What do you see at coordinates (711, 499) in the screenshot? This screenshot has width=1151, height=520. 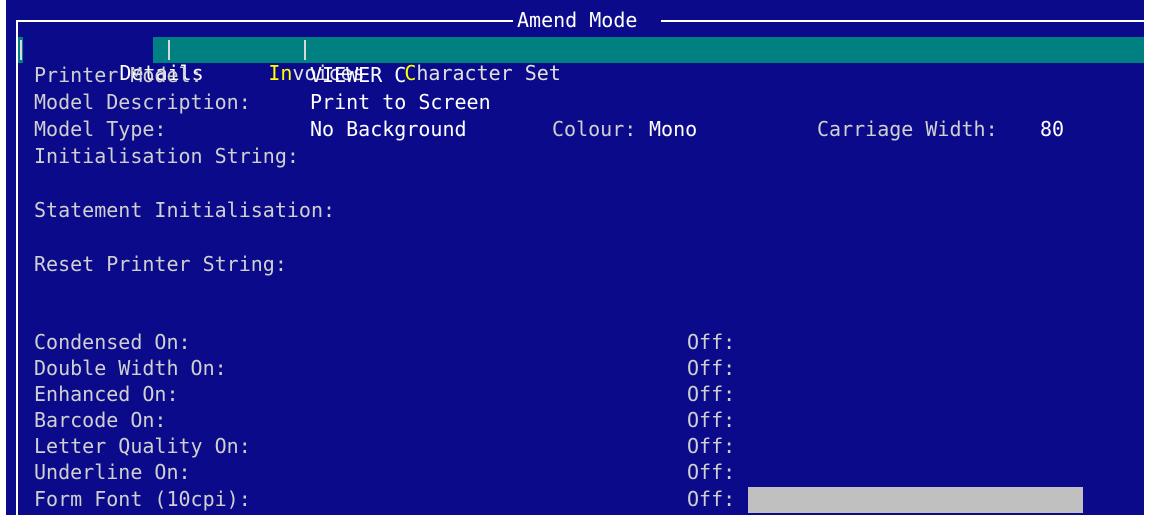 I see `form-font-off-label: Off:` at bounding box center [711, 499].